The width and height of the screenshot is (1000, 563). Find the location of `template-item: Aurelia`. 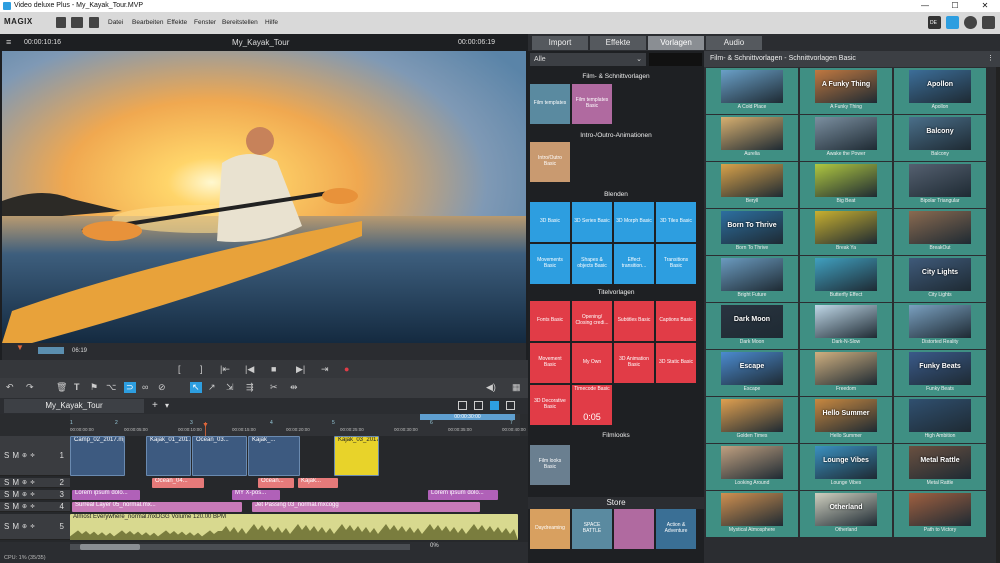

template-item: Aurelia is located at coordinates (752, 138).